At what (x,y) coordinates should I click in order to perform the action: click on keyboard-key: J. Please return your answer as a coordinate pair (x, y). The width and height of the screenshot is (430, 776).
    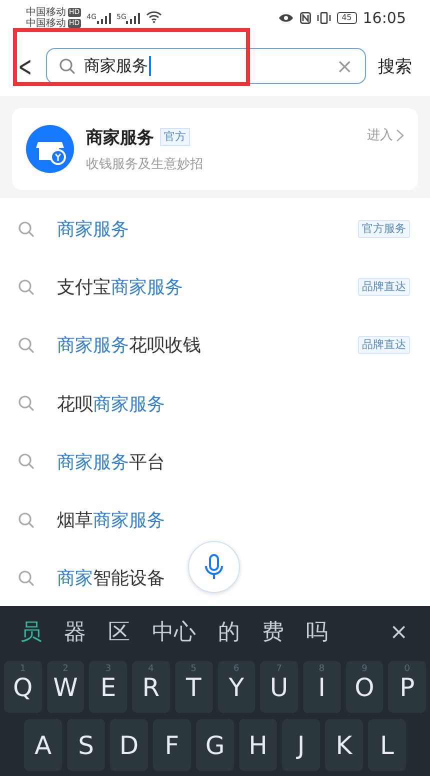
    Looking at the image, I should click on (301, 745).